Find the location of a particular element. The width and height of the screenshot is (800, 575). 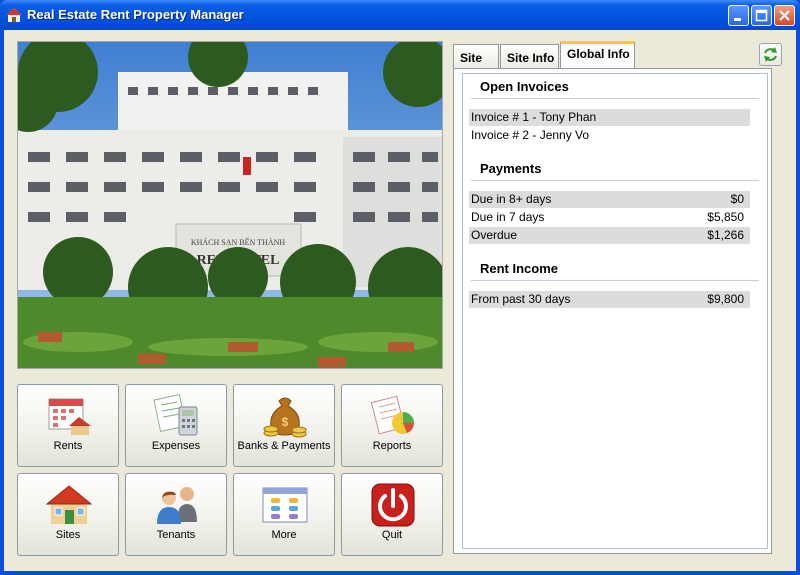

tab-site-info: Site Info is located at coordinates (529, 56).